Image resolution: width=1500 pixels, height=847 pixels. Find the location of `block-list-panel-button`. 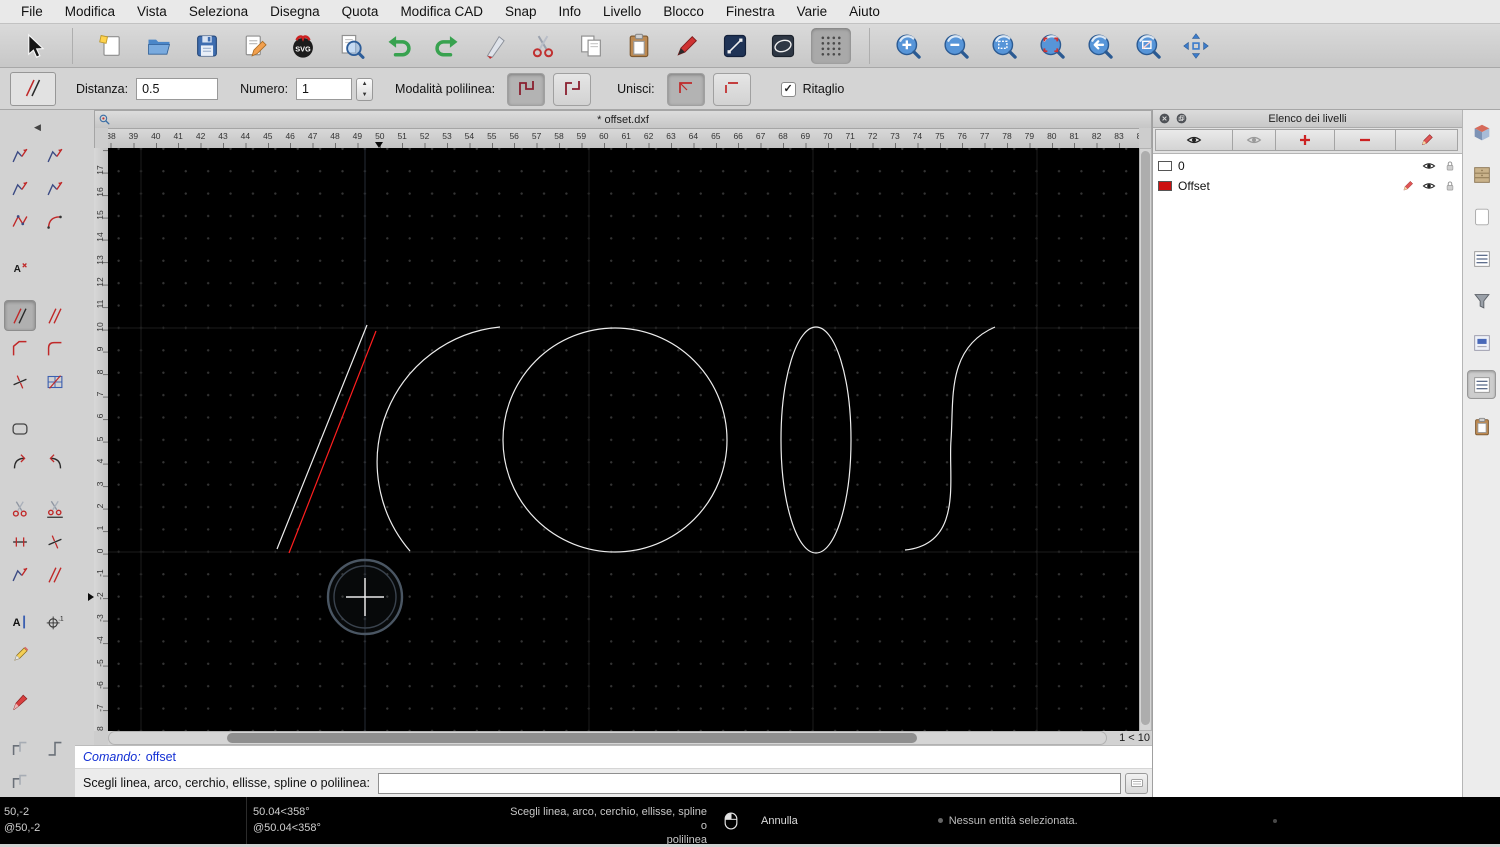

block-list-panel-button is located at coordinates (1481, 342).